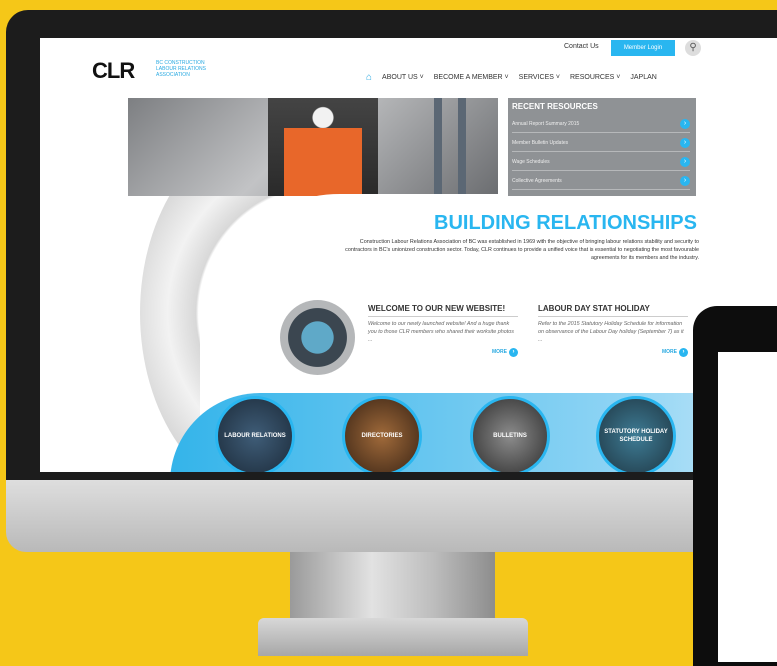 Image resolution: width=777 pixels, height=666 pixels. Describe the element at coordinates (643, 78) in the screenshot. I see `nav-item-japlan: JAPLAN` at that location.